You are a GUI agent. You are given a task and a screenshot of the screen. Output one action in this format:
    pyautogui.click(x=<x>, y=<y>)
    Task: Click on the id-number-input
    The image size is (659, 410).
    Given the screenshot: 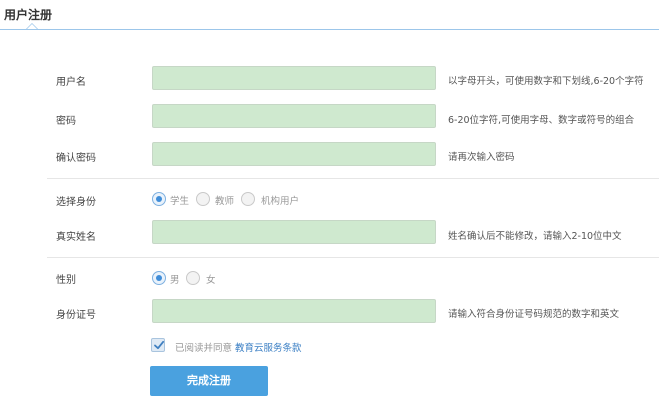 What is the action you would take?
    pyautogui.click(x=294, y=311)
    